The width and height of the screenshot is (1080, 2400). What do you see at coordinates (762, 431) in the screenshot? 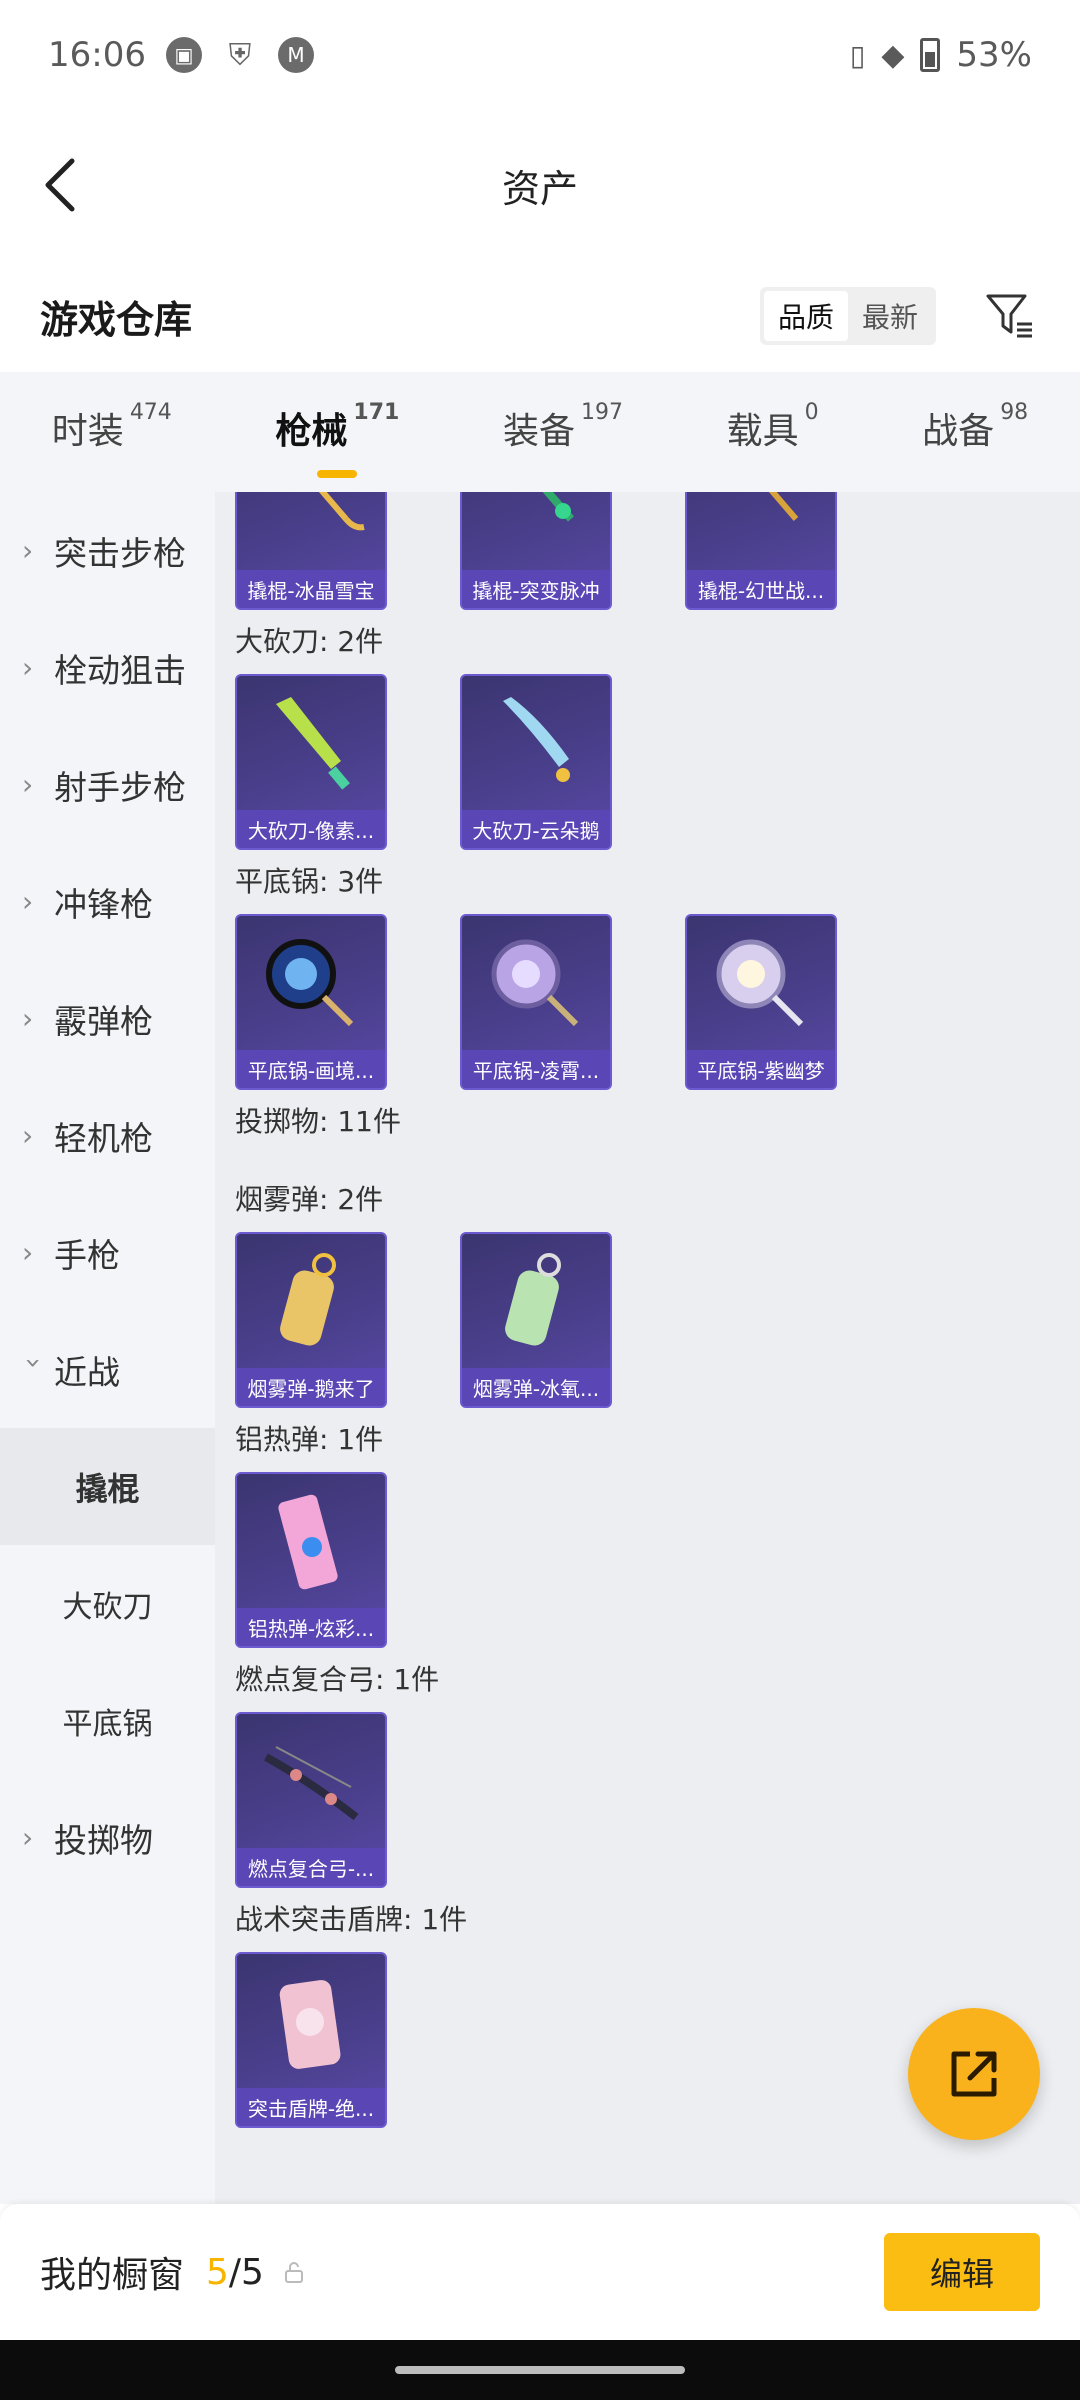
I see `tab-label: 载具` at bounding box center [762, 431].